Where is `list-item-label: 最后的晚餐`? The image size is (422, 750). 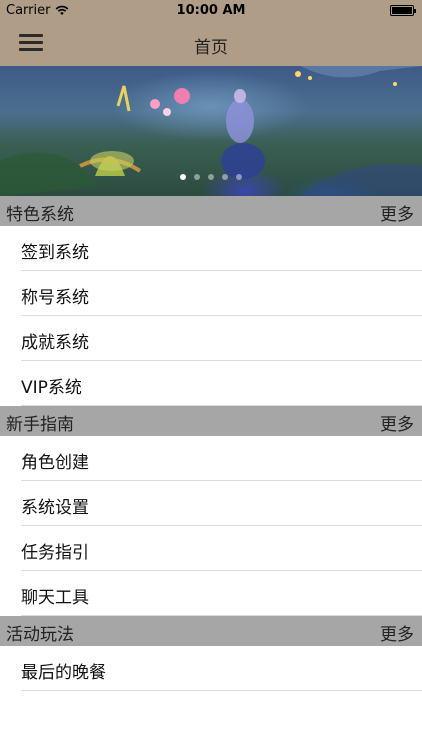
list-item-label: 最后的晚餐 is located at coordinates (63, 673).